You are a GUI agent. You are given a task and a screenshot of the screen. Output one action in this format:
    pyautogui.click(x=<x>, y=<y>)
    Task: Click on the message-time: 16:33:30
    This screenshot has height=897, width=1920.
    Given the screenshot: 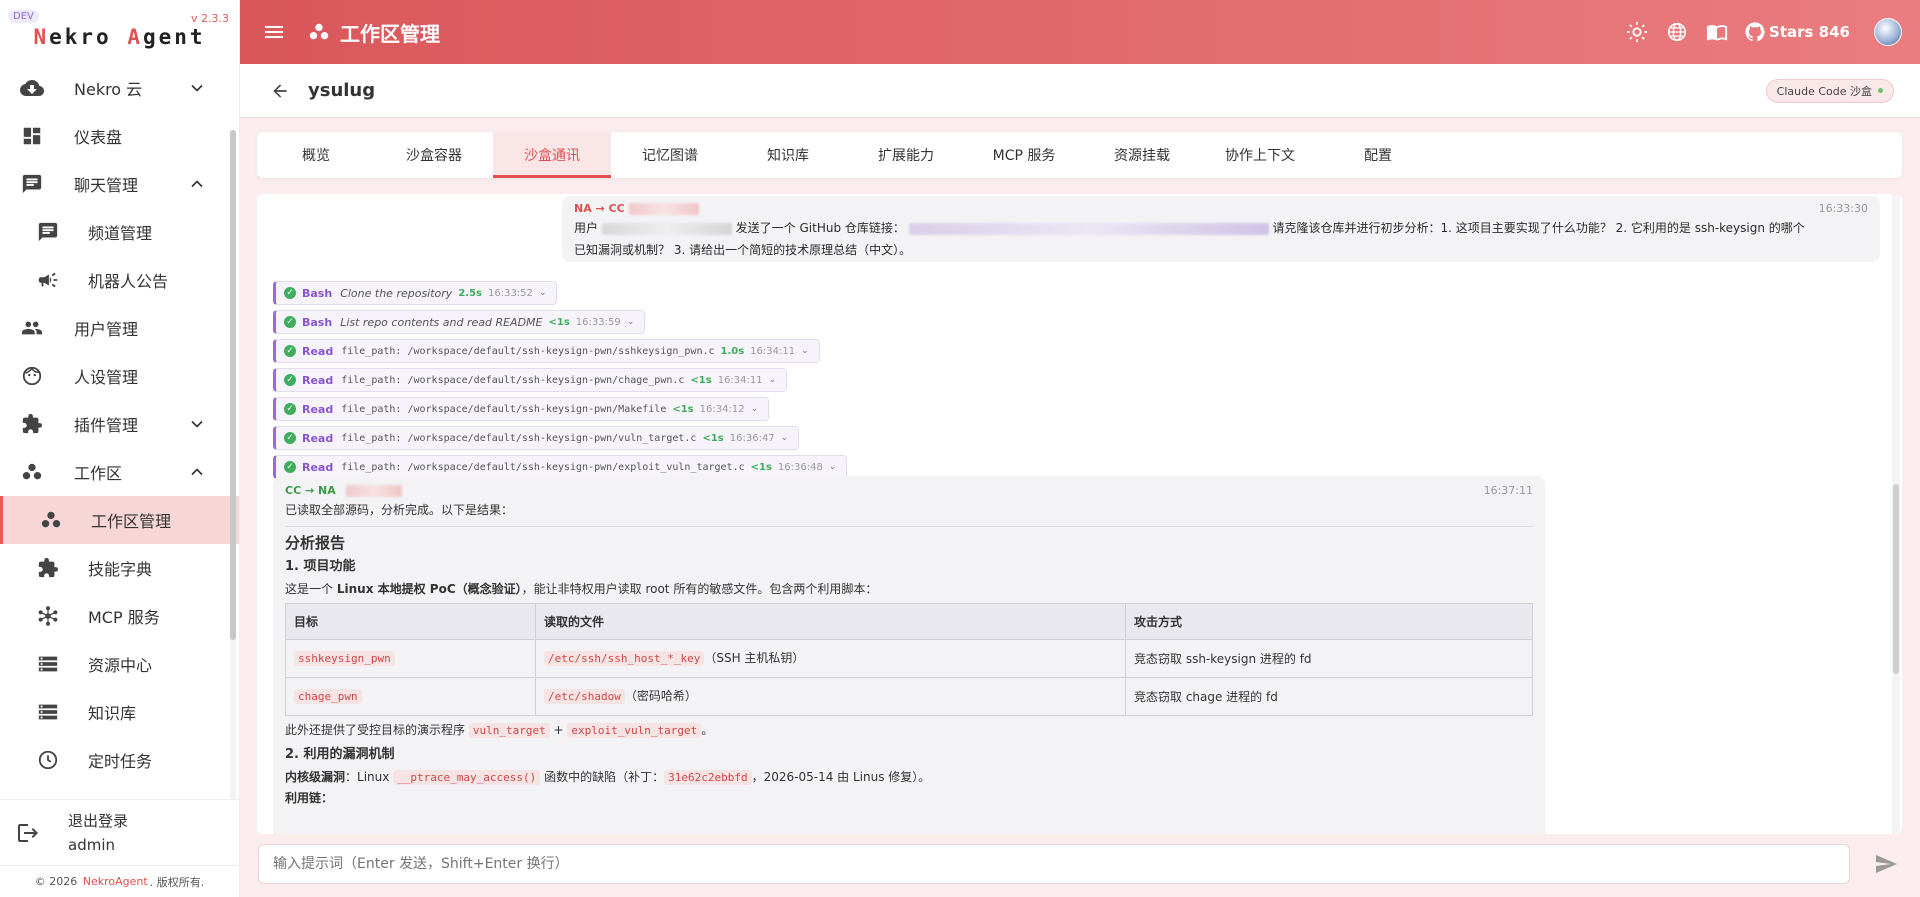 What is the action you would take?
    pyautogui.click(x=1843, y=208)
    